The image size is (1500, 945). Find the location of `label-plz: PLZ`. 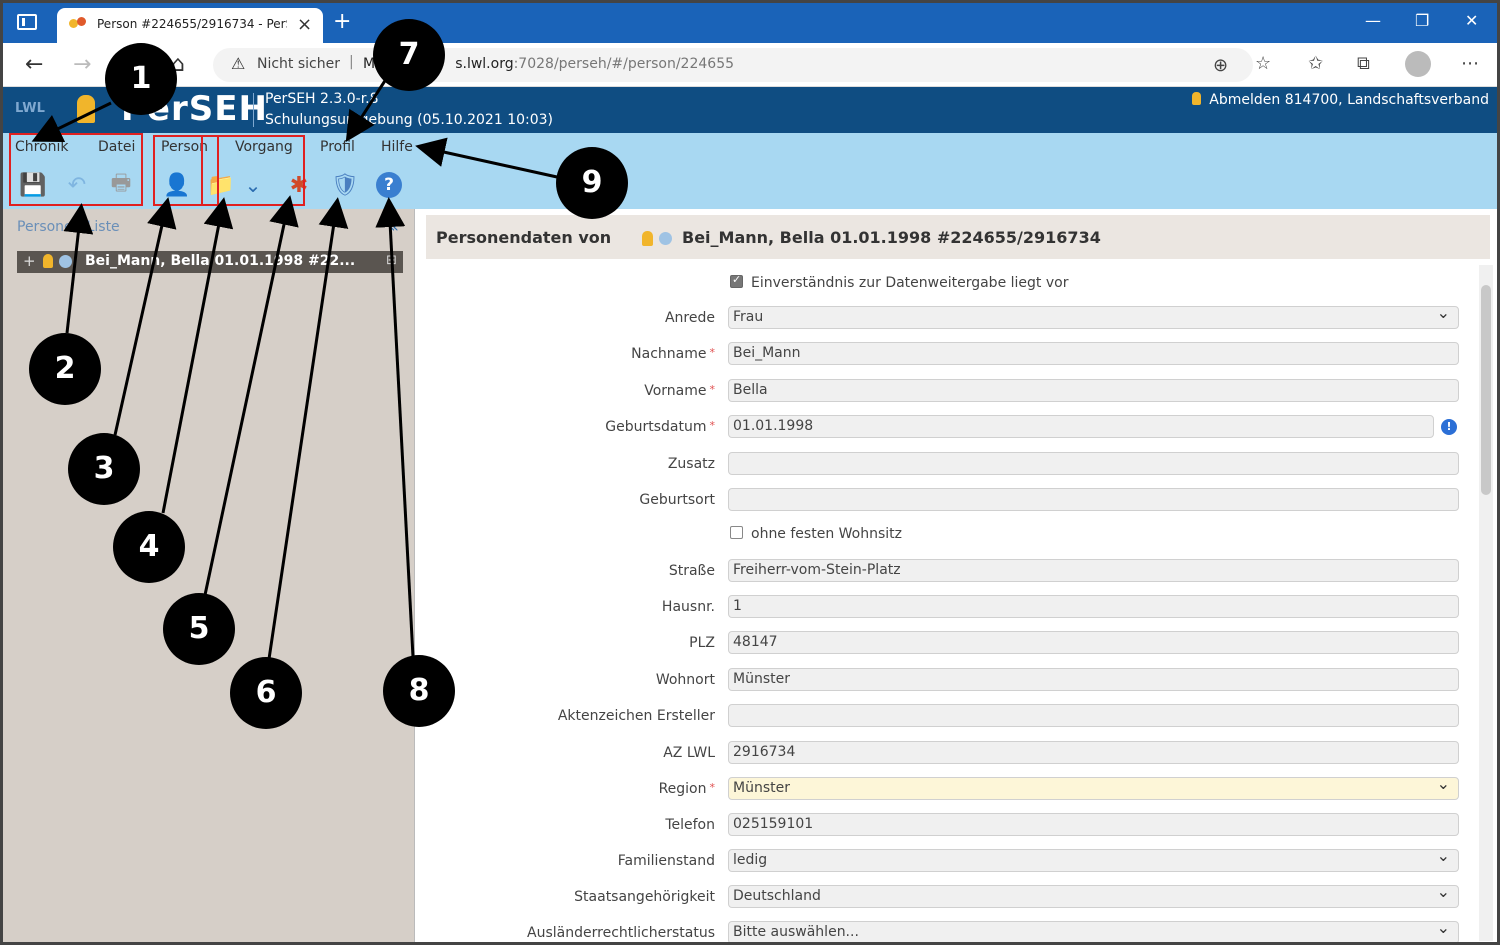

label-plz: PLZ is located at coordinates (702, 643).